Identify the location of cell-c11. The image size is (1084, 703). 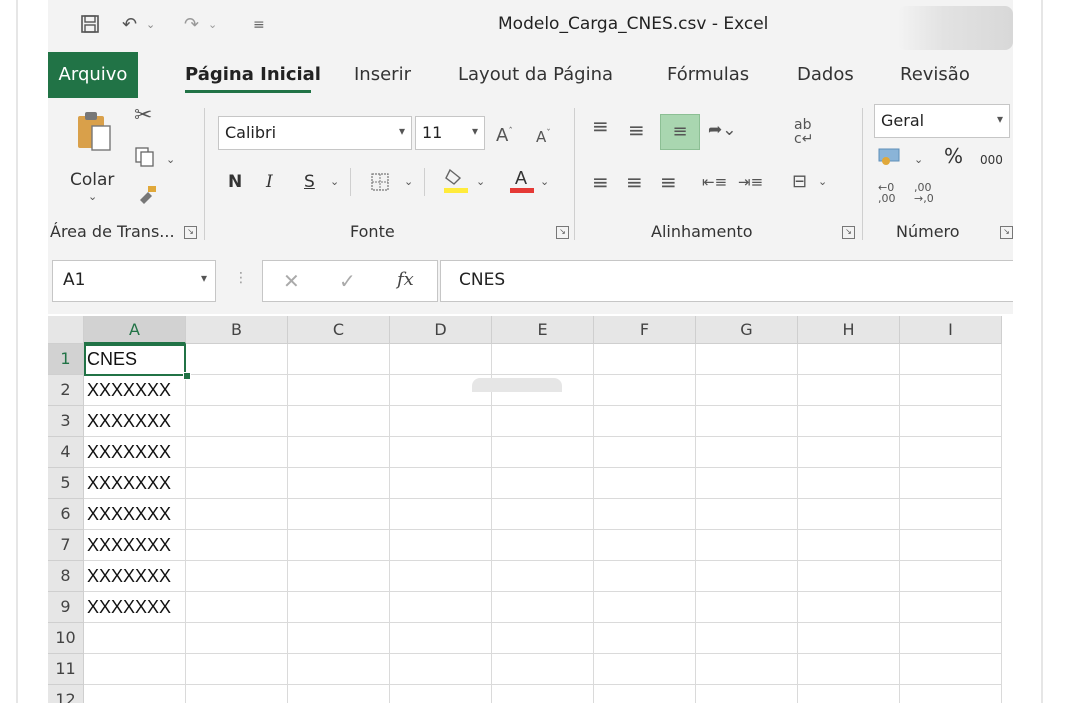
(339, 669).